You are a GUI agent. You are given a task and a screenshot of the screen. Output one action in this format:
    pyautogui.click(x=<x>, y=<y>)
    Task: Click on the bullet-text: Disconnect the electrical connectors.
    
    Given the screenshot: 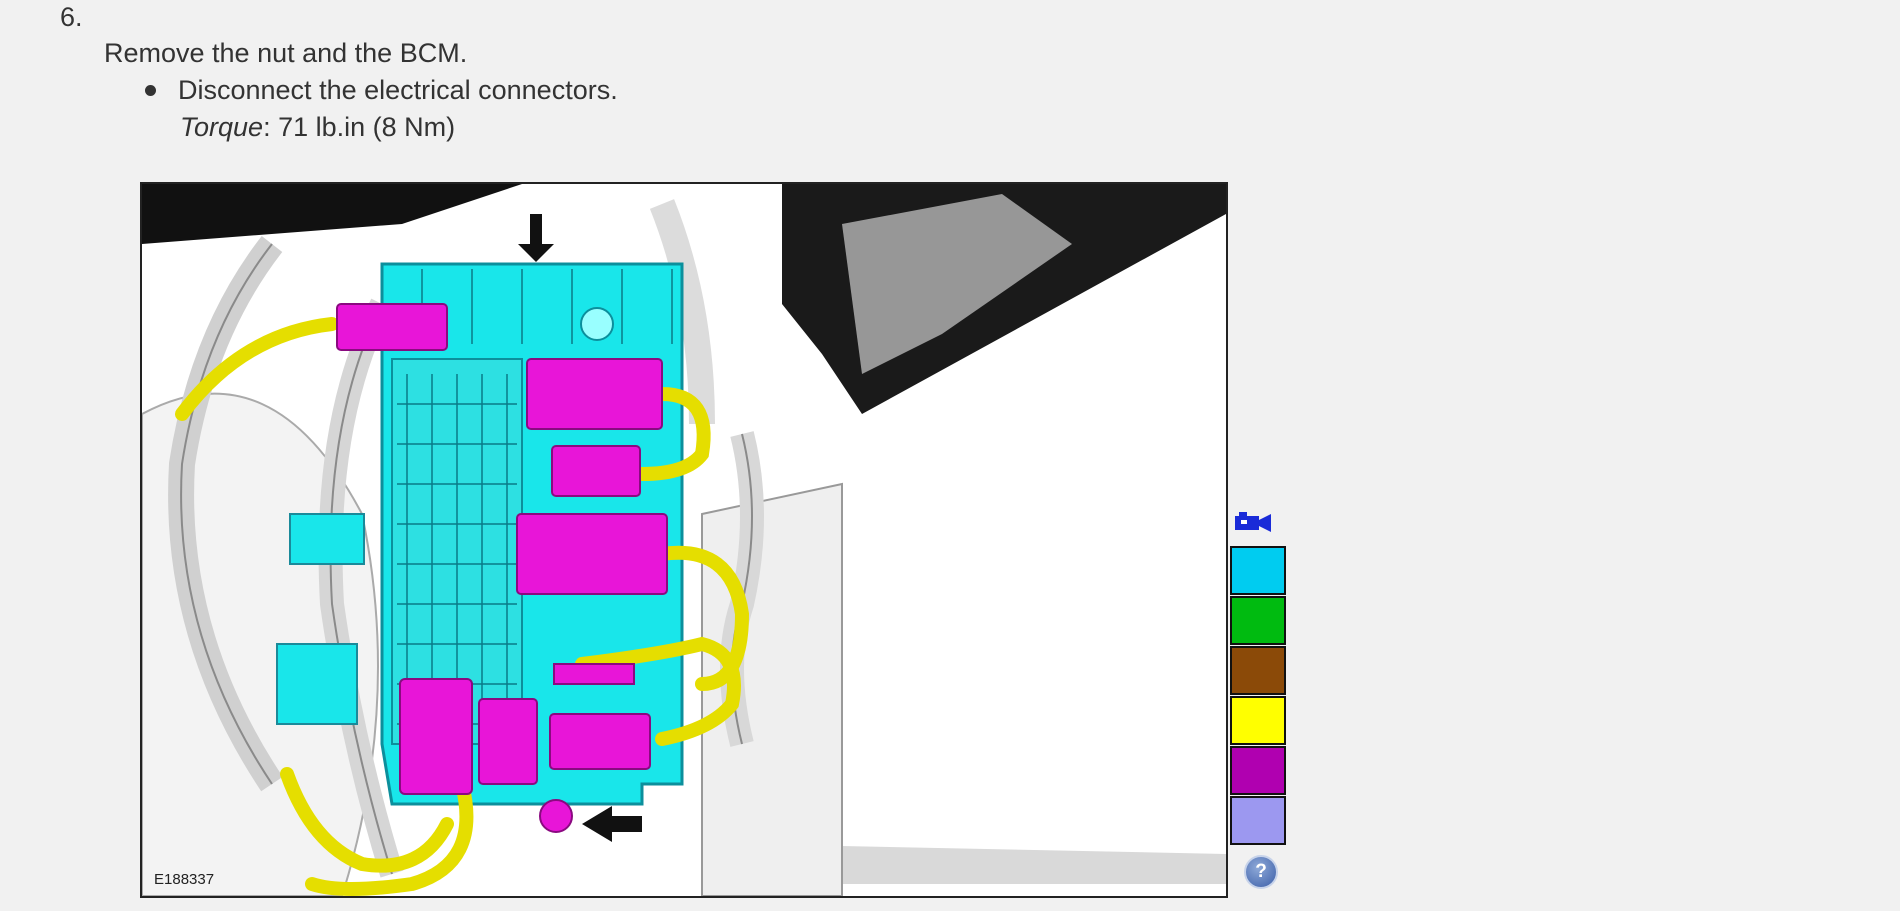 What is the action you would take?
    pyautogui.click(x=398, y=90)
    